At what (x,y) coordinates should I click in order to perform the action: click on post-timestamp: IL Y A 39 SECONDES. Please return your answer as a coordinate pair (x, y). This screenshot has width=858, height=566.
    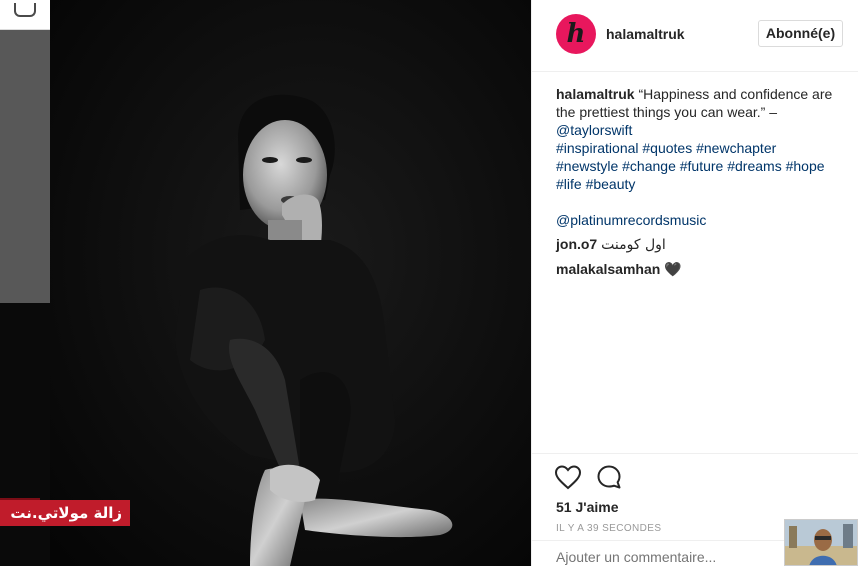
    Looking at the image, I should click on (609, 528).